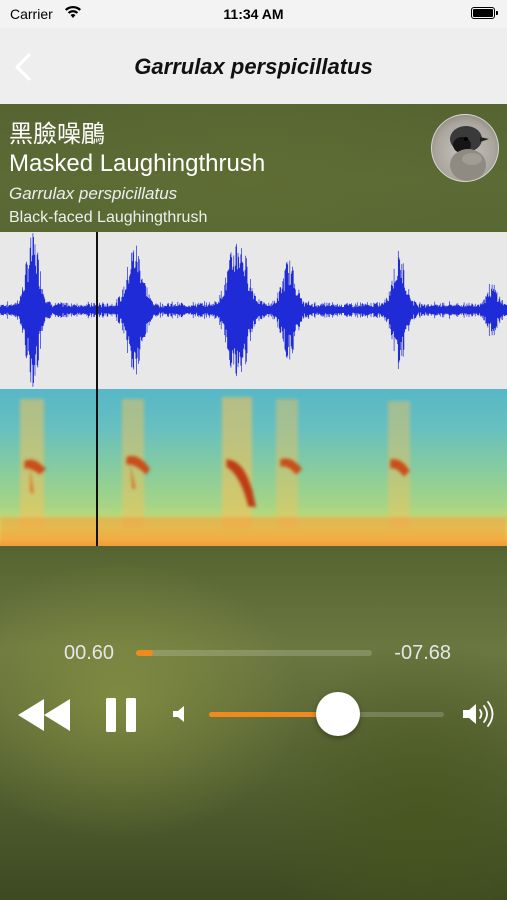 The height and width of the screenshot is (900, 507). What do you see at coordinates (97, 389) in the screenshot?
I see `playhead` at bounding box center [97, 389].